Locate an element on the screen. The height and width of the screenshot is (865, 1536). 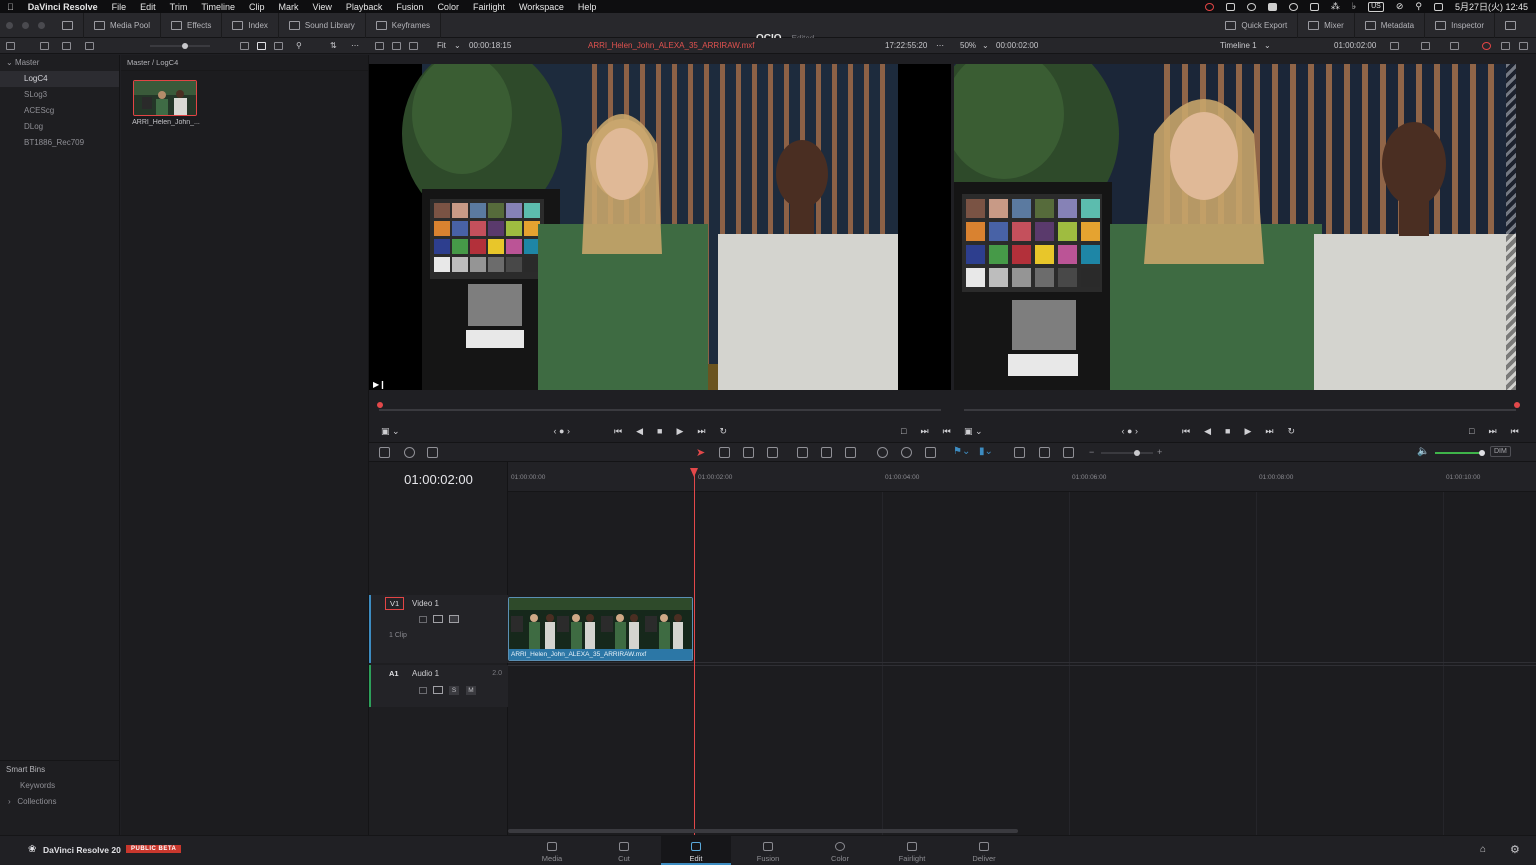
menu-edit: Edit is located at coordinates (148, 7).